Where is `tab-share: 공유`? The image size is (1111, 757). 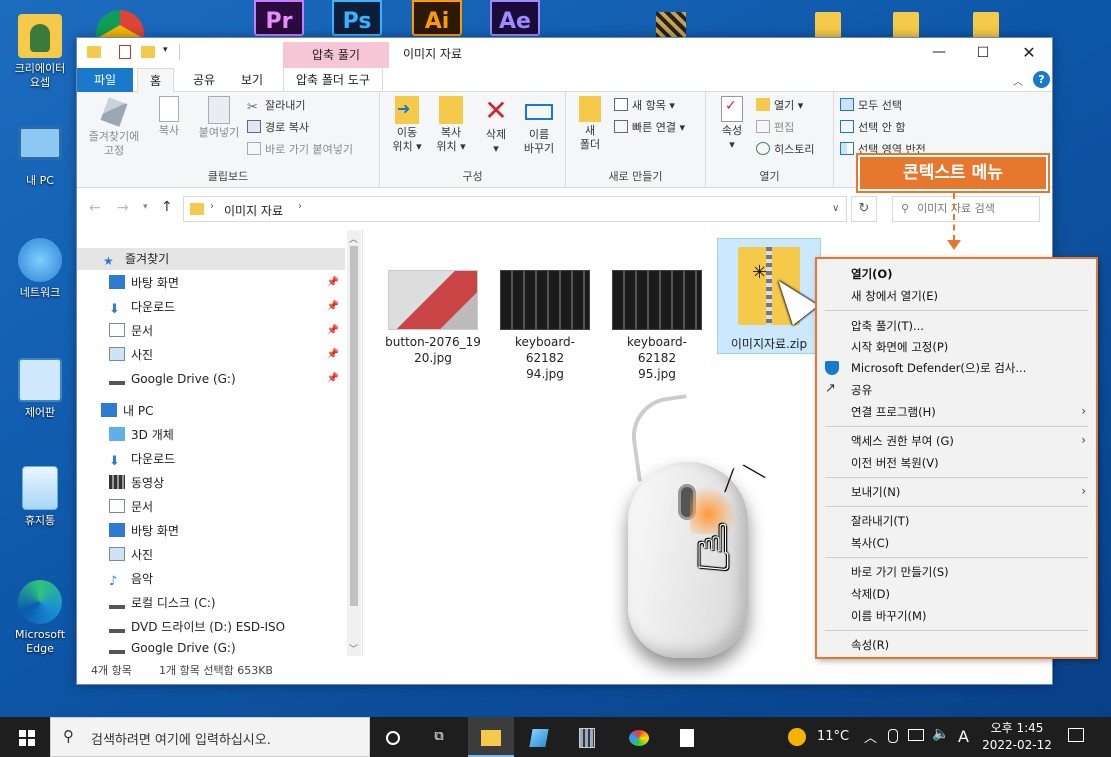
tab-share: 공유 is located at coordinates (204, 80).